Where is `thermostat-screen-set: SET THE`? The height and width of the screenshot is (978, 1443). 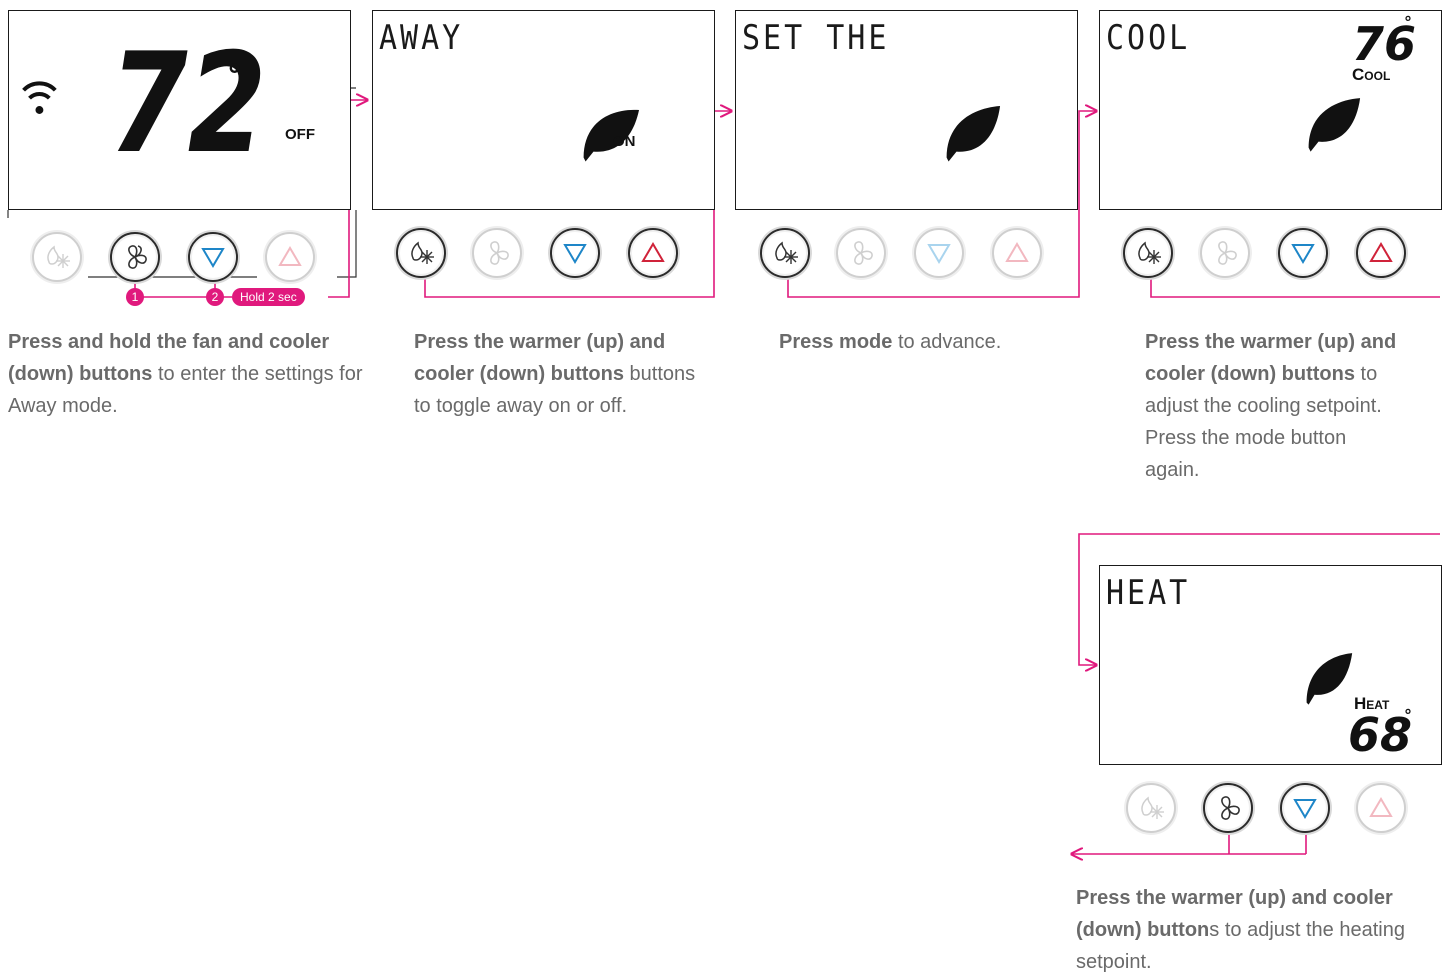
thermostat-screen-set: SET THE is located at coordinates (906, 110).